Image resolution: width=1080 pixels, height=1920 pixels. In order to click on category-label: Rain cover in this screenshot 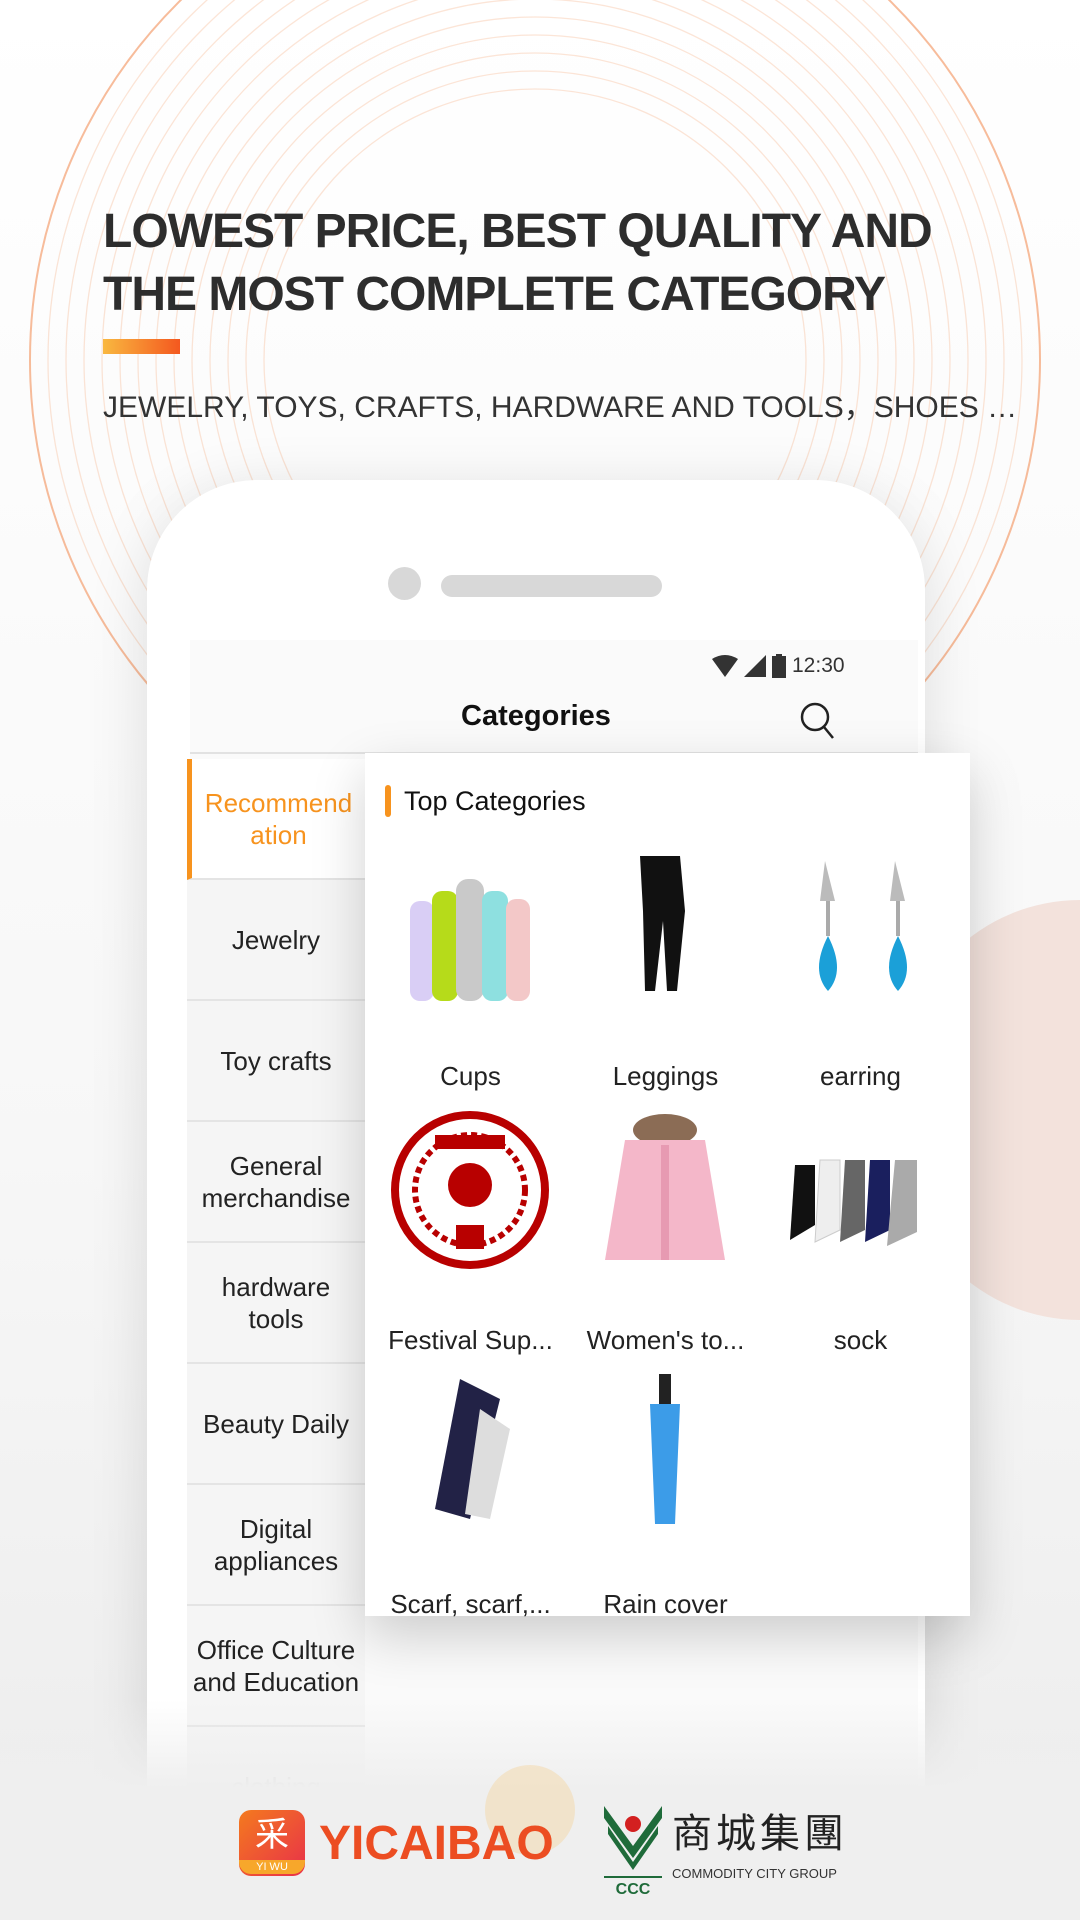, I will do `click(665, 1604)`.